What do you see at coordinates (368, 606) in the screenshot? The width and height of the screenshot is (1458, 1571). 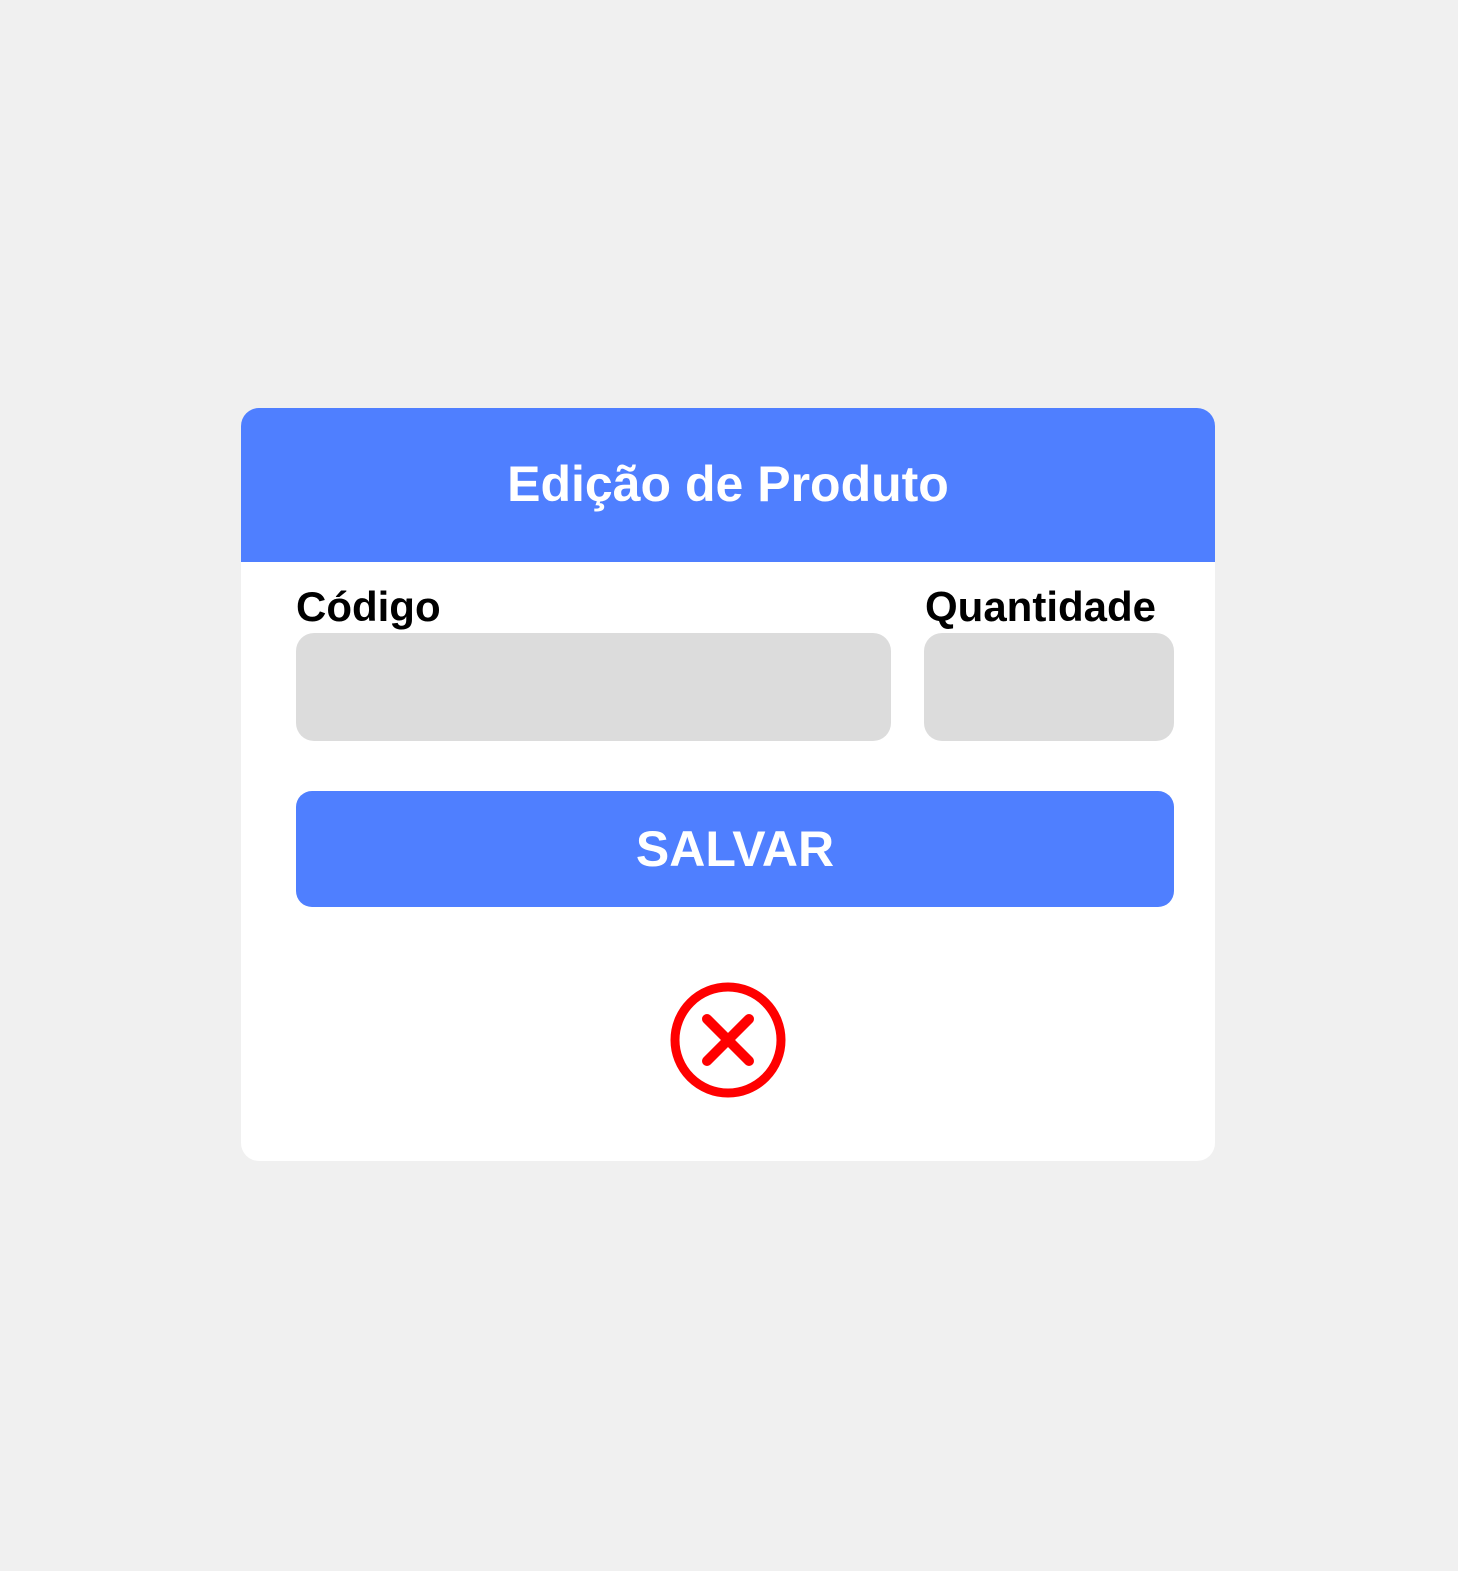 I see `codigo-label: Código` at bounding box center [368, 606].